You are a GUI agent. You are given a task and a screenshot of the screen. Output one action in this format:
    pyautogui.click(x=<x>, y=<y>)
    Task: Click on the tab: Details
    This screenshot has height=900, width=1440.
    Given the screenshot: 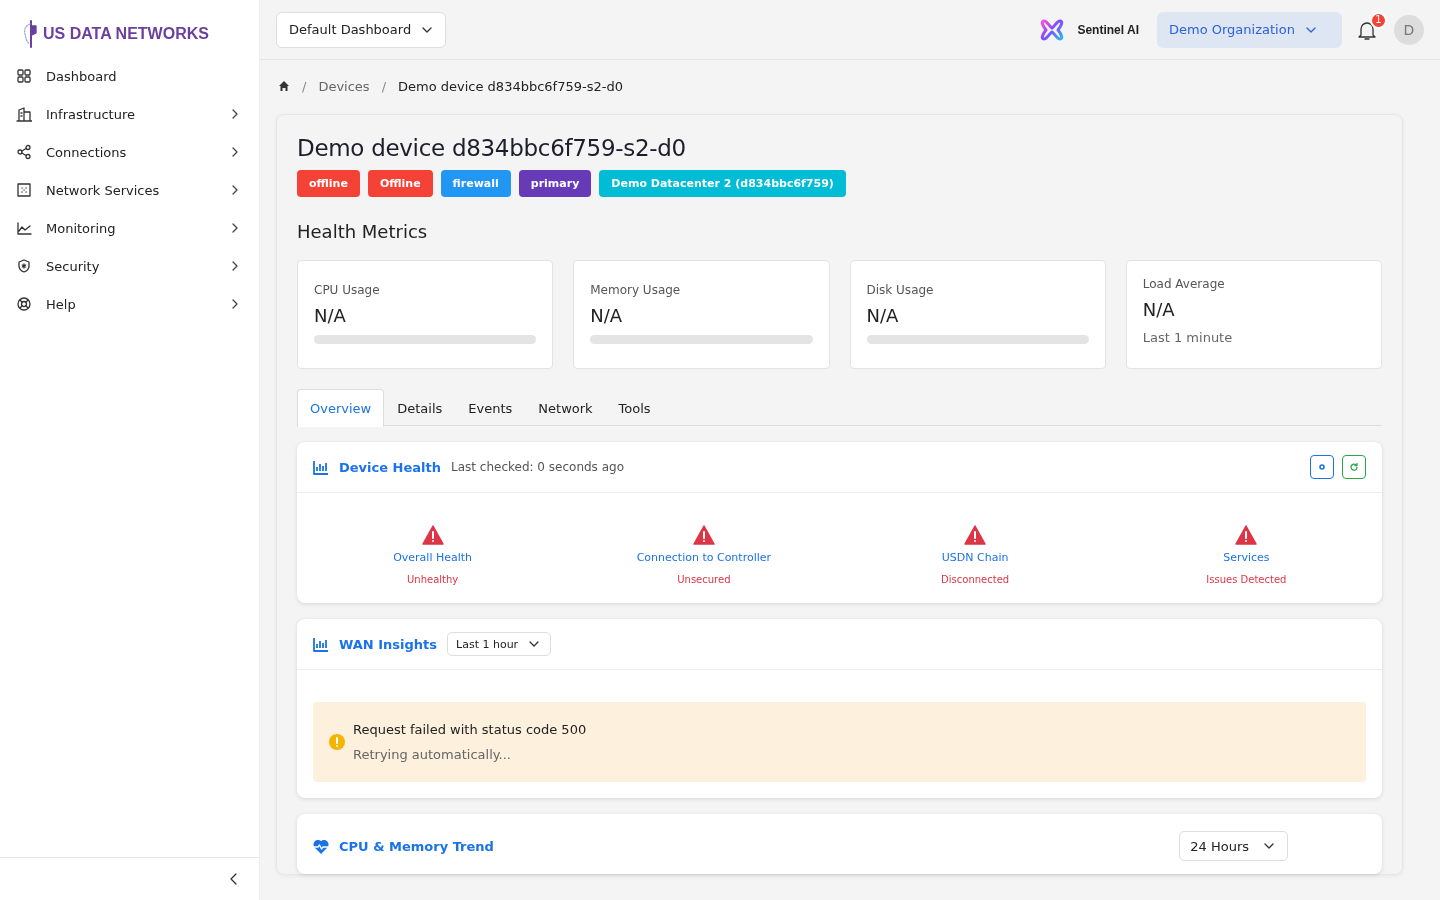 What is the action you would take?
    pyautogui.click(x=420, y=407)
    